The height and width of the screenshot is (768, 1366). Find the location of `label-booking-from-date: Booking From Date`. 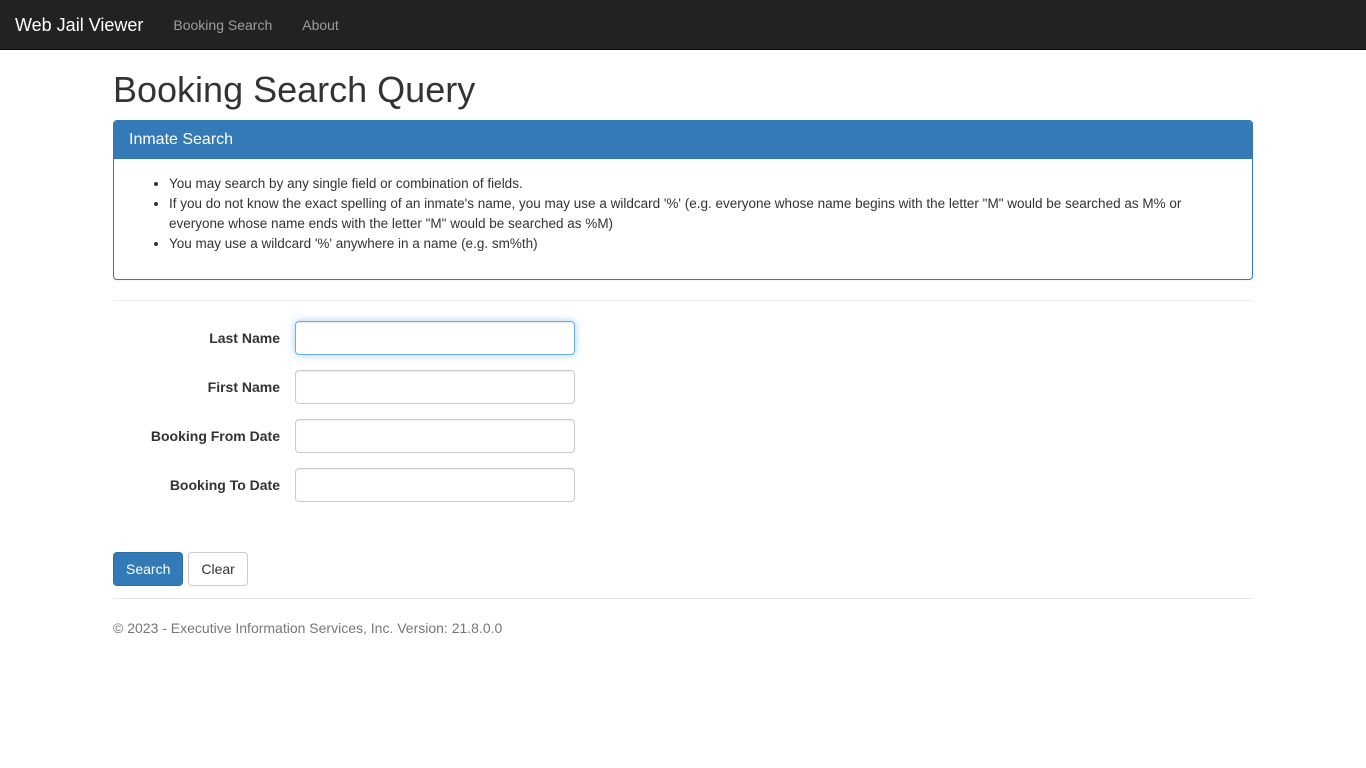

label-booking-from-date: Booking From Date is located at coordinates (215, 436).